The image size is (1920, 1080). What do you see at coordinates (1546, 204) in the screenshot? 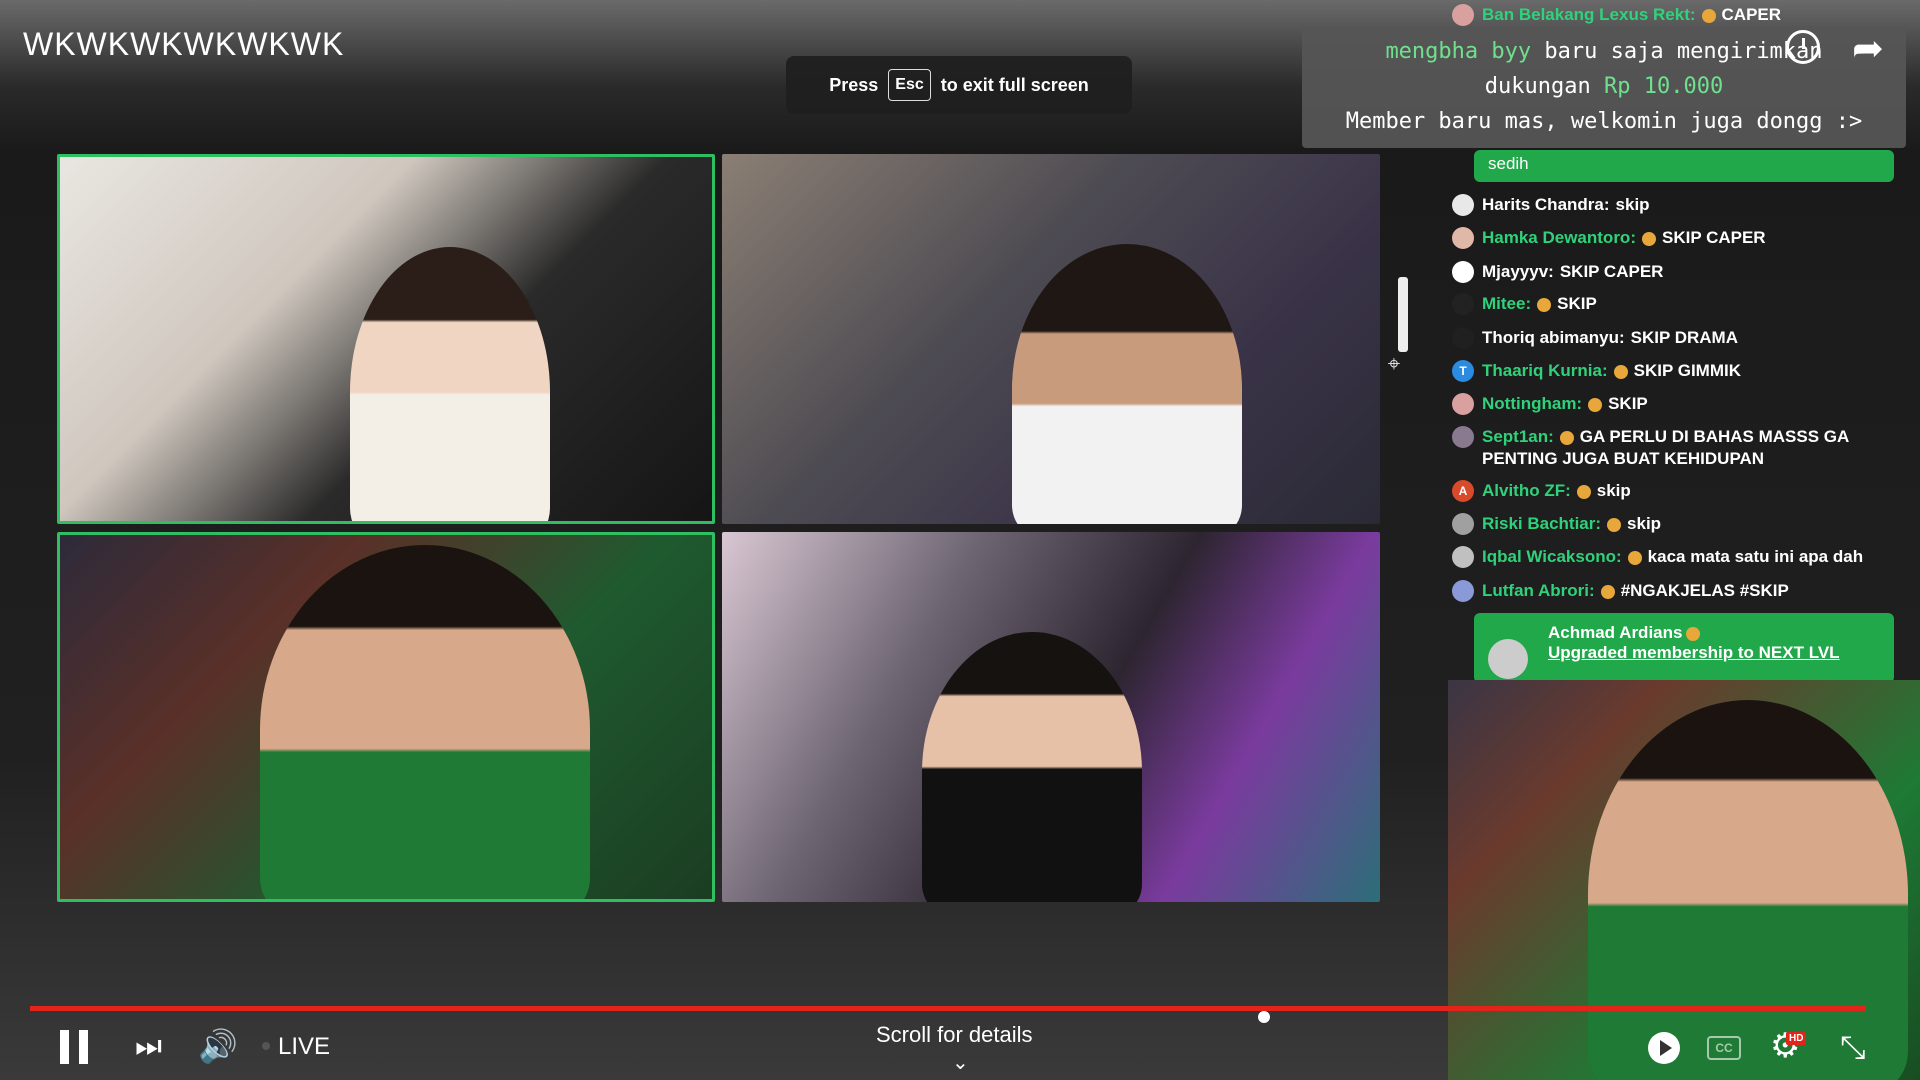
I see `chat-author: Harits Chandra:` at bounding box center [1546, 204].